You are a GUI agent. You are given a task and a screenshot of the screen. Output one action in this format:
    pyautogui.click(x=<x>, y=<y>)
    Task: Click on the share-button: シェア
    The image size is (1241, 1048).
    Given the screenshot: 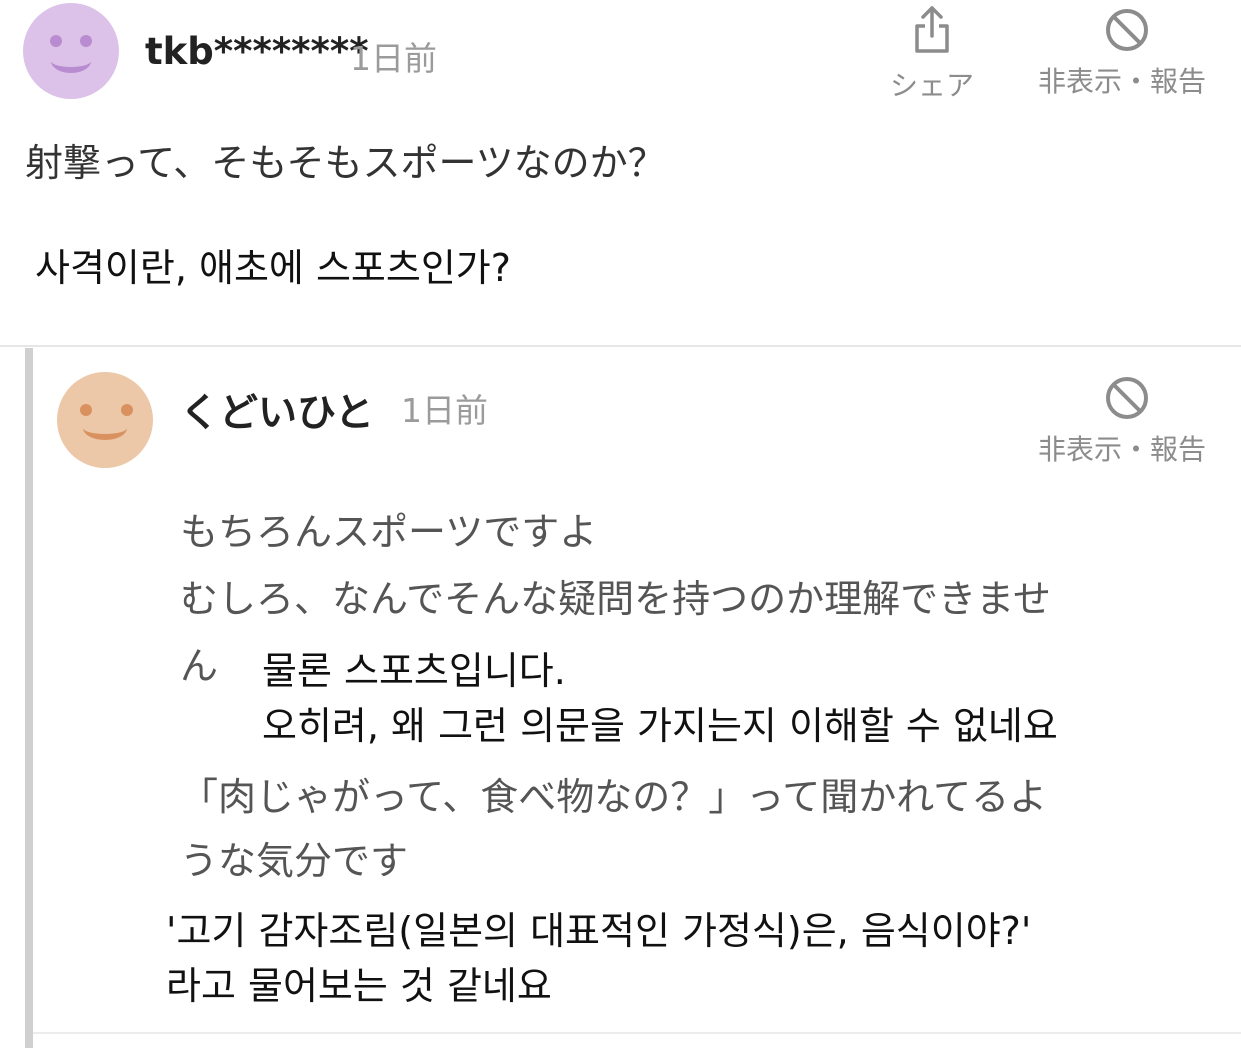 What is the action you would take?
    pyautogui.click(x=933, y=54)
    